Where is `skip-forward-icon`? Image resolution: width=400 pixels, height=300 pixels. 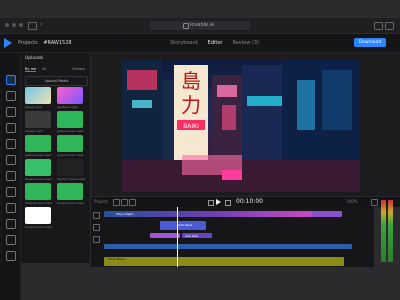
skip-forward-icon is located at coordinates (228, 203).